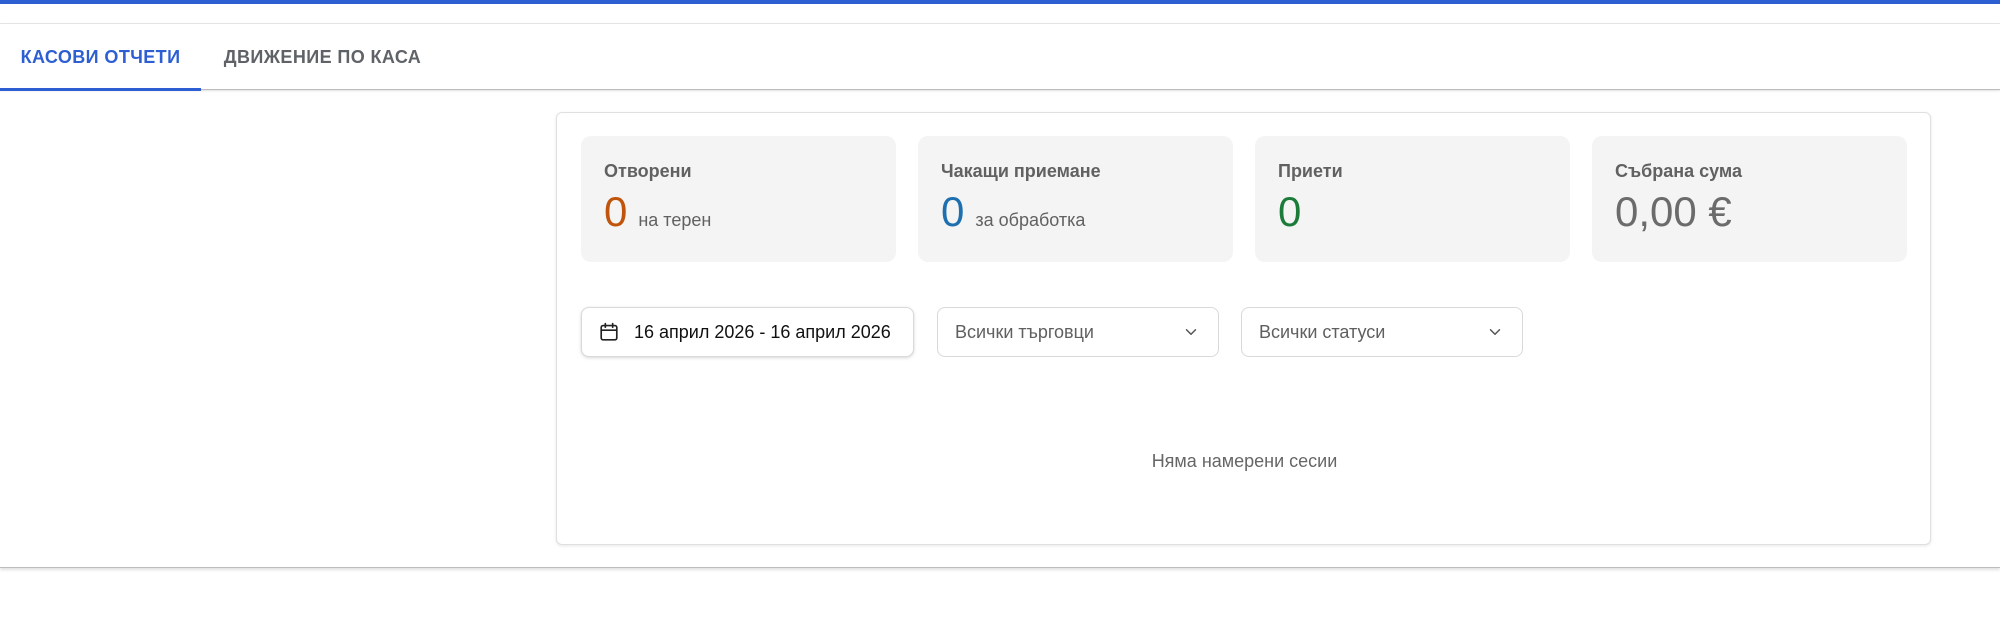 This screenshot has width=2000, height=640. Describe the element at coordinates (648, 171) in the screenshot. I see `stat-open-label: Отворени` at that location.